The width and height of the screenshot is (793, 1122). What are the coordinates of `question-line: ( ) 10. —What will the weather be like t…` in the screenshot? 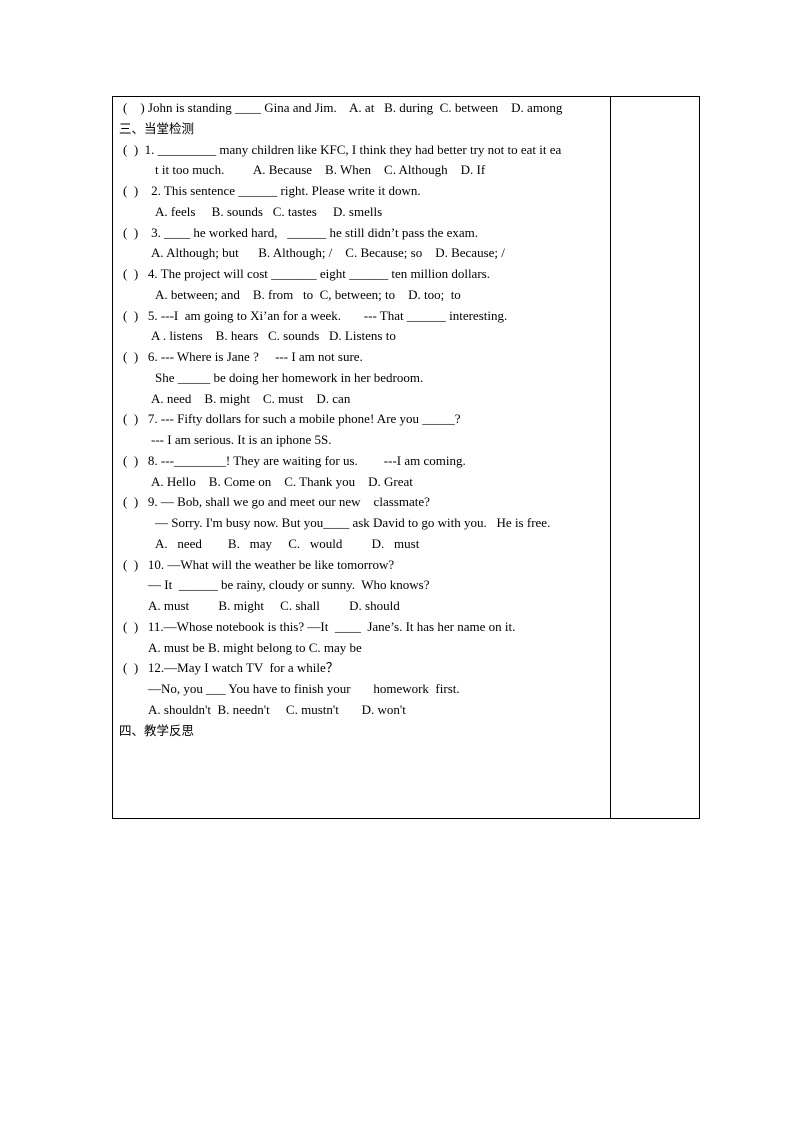 It's located at (259, 564).